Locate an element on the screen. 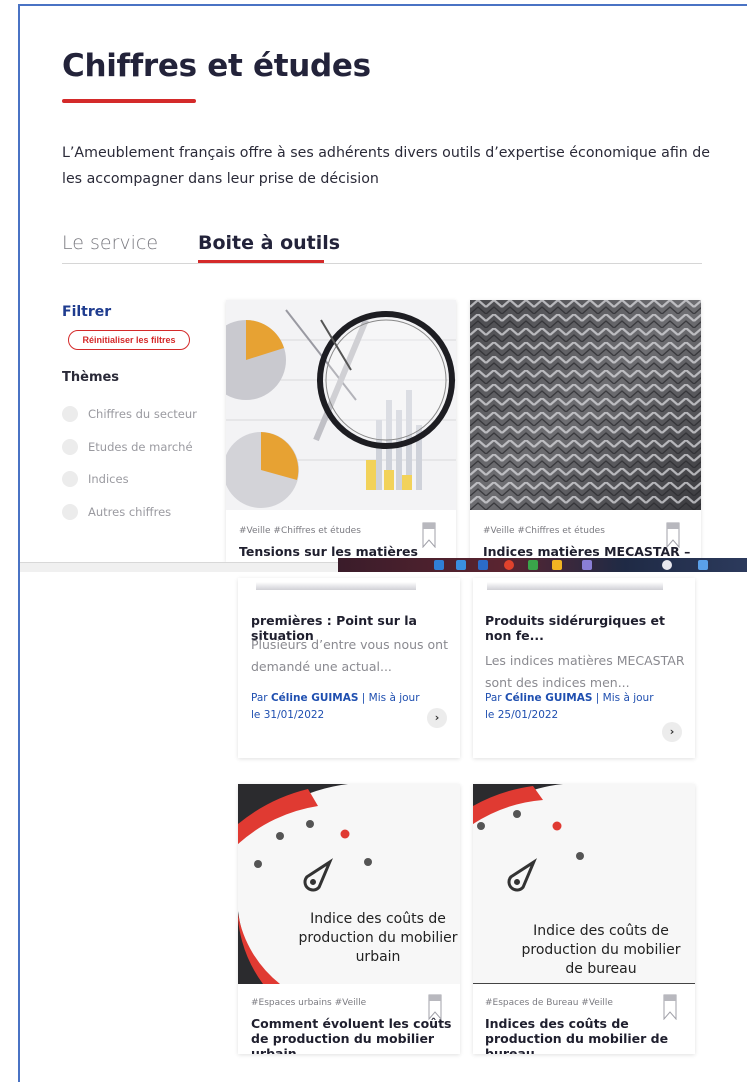 The height and width of the screenshot is (1082, 747). filter-title: Filtrer is located at coordinates (87, 312).